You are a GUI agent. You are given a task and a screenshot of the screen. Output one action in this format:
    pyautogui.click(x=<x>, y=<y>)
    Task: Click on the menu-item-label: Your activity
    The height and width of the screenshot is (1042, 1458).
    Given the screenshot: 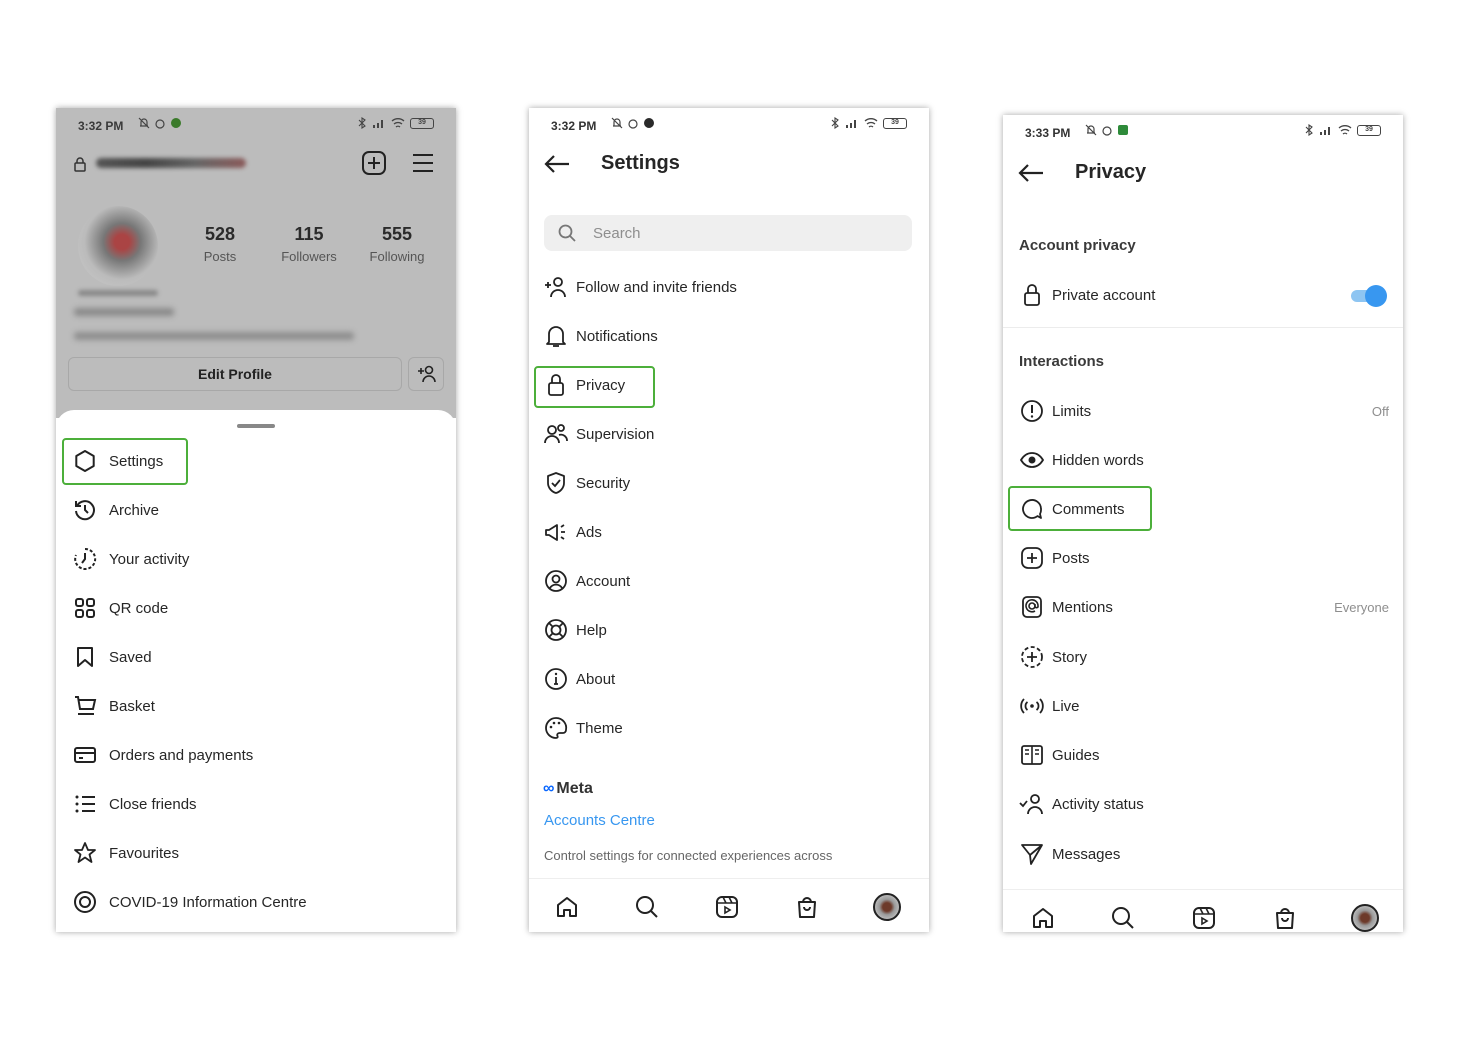 What is the action you would take?
    pyautogui.click(x=149, y=559)
    